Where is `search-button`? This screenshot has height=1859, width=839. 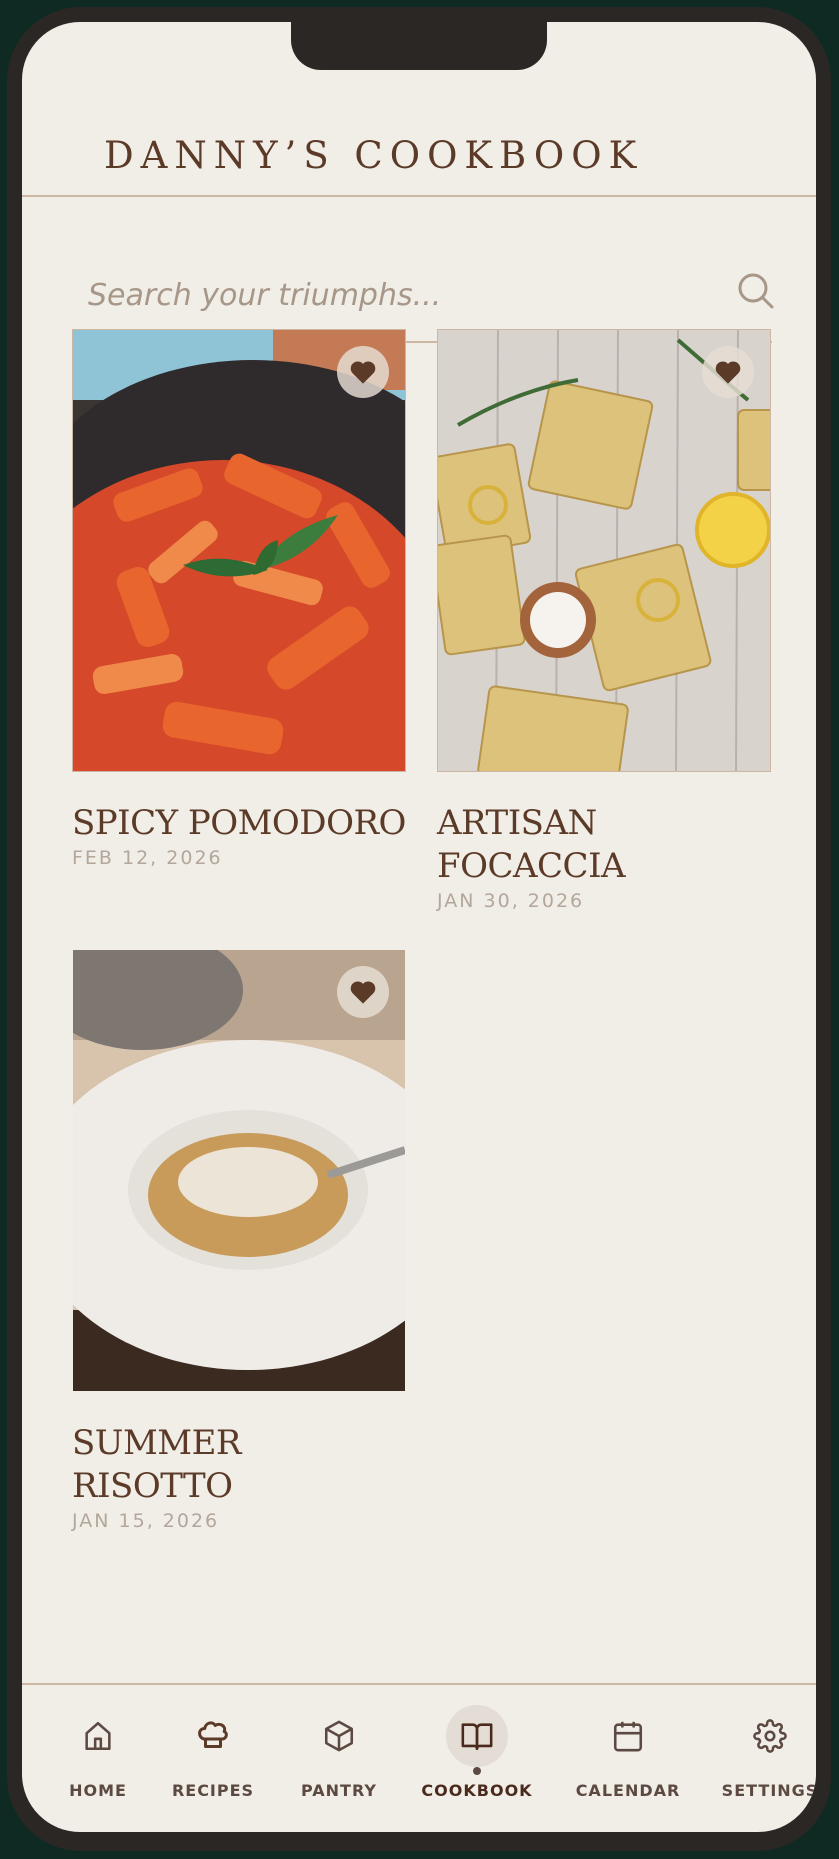 search-button is located at coordinates (756, 291).